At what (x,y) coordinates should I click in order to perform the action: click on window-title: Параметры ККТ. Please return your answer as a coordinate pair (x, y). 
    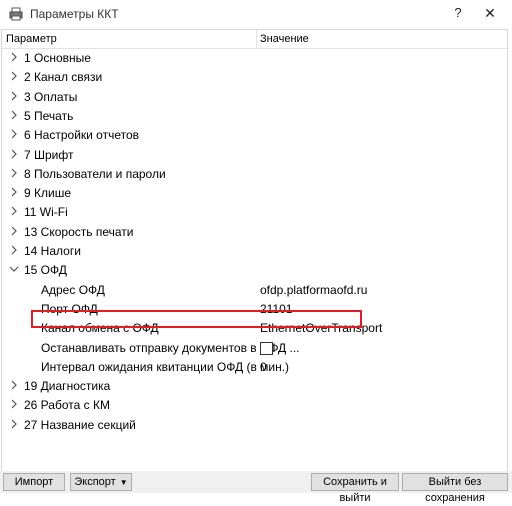
    Looking at the image, I should click on (74, 14).